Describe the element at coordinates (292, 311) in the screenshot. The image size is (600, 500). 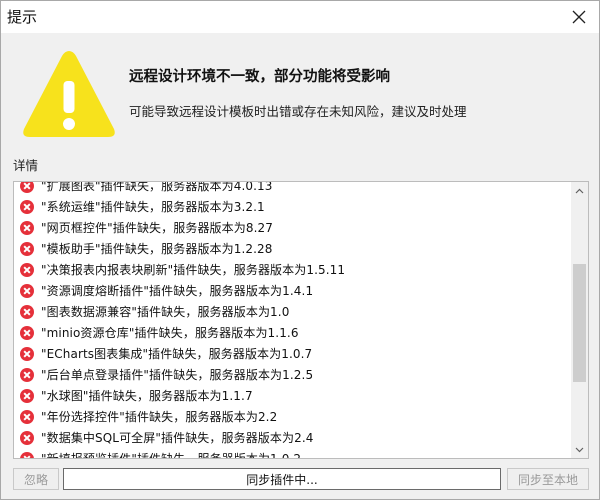
I see `list-item: "图表数据源兼容"插件缺失，服务器版本为1.0` at that location.